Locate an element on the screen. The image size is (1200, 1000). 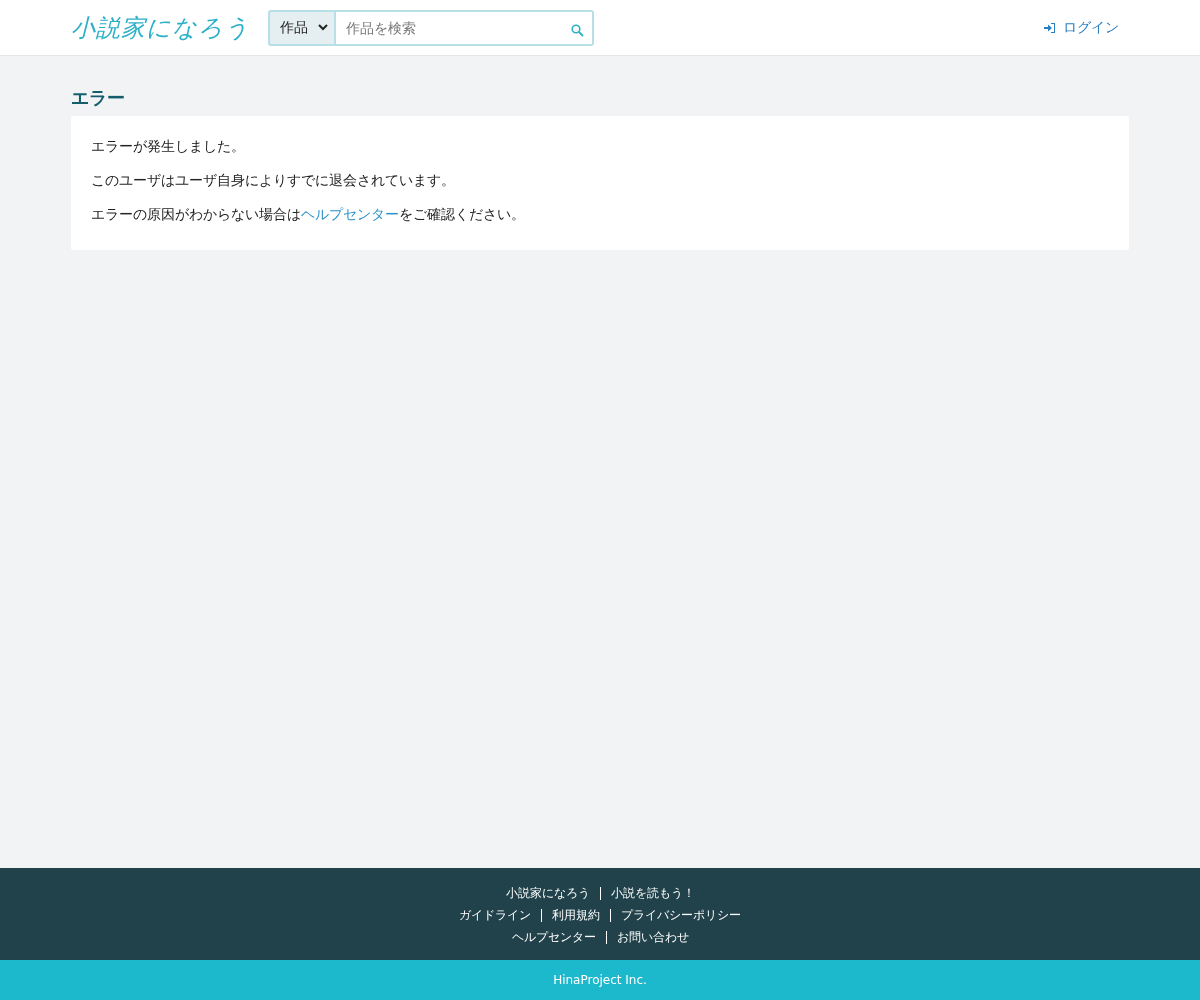
footer-link: 利用規約 is located at coordinates (576, 915).